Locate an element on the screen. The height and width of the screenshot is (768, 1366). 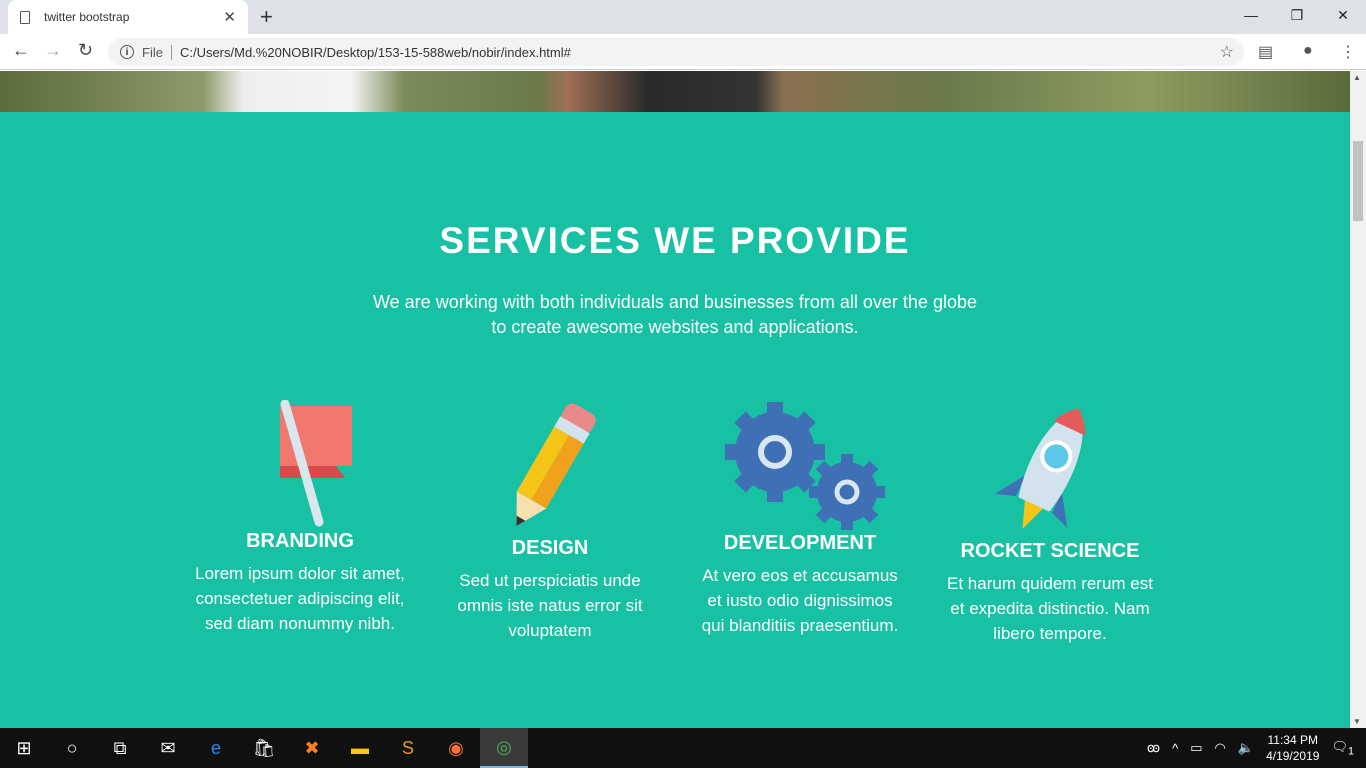
extension-icon: ▤ is located at coordinates (1265, 52).